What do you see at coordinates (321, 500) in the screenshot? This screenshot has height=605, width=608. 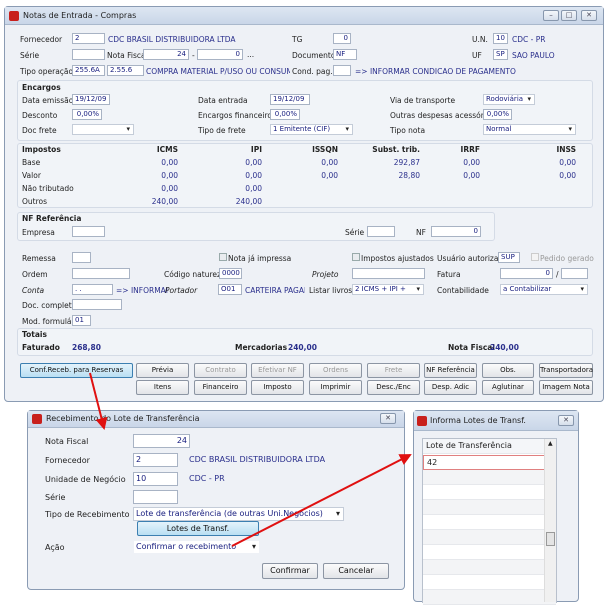 I see `arrow-to-lotes` at bounding box center [321, 500].